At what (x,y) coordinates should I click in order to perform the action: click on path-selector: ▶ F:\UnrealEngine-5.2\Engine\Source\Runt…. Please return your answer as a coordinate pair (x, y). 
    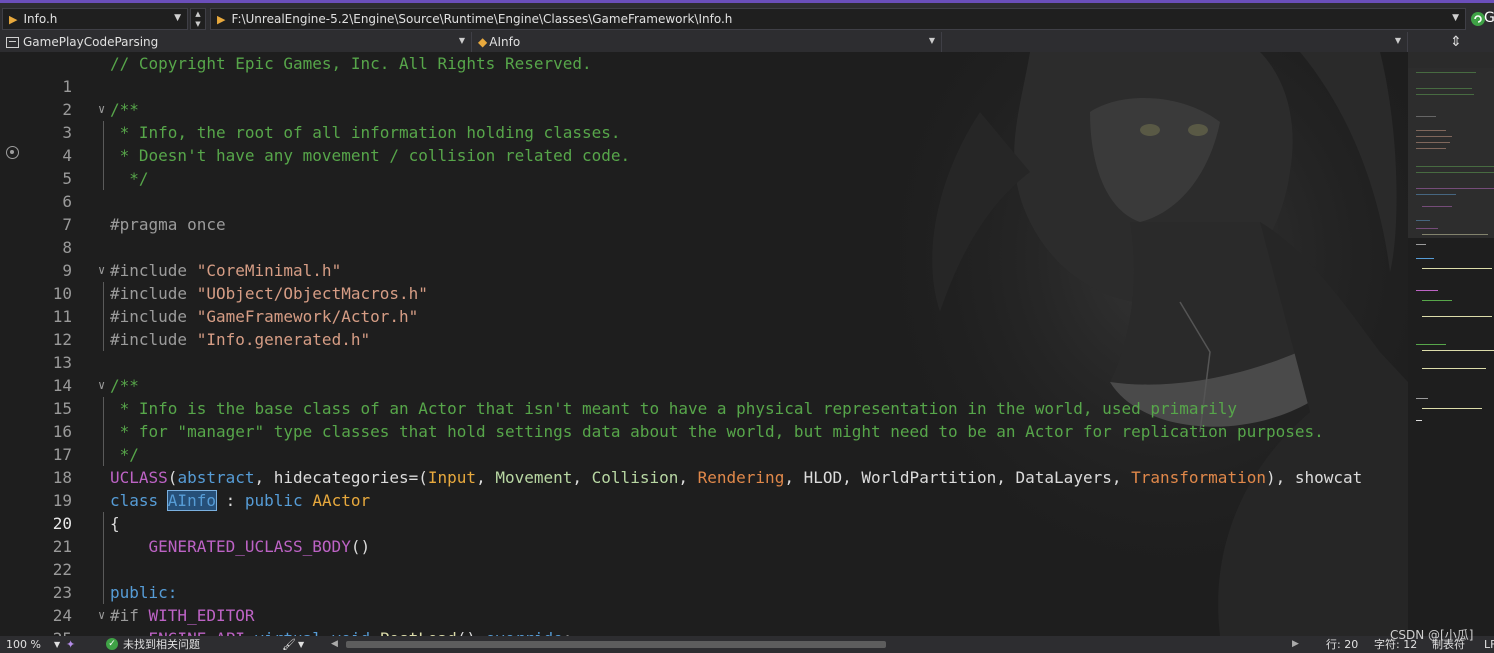
    Looking at the image, I should click on (838, 19).